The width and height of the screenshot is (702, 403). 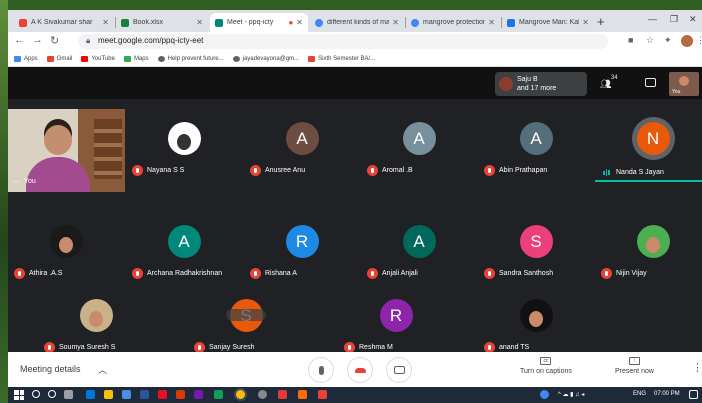 I want to click on back-button: ←, so click(x=19, y=40).